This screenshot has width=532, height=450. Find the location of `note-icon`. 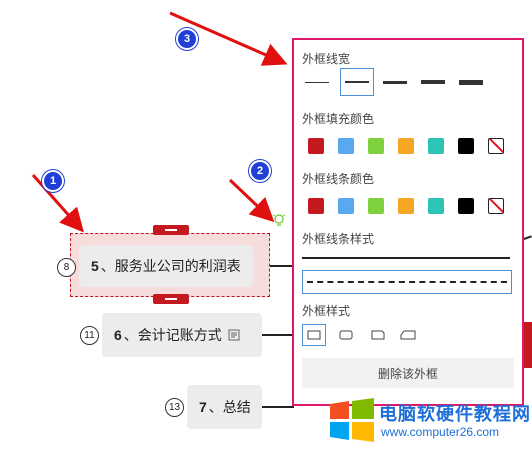

note-icon is located at coordinates (234, 335).